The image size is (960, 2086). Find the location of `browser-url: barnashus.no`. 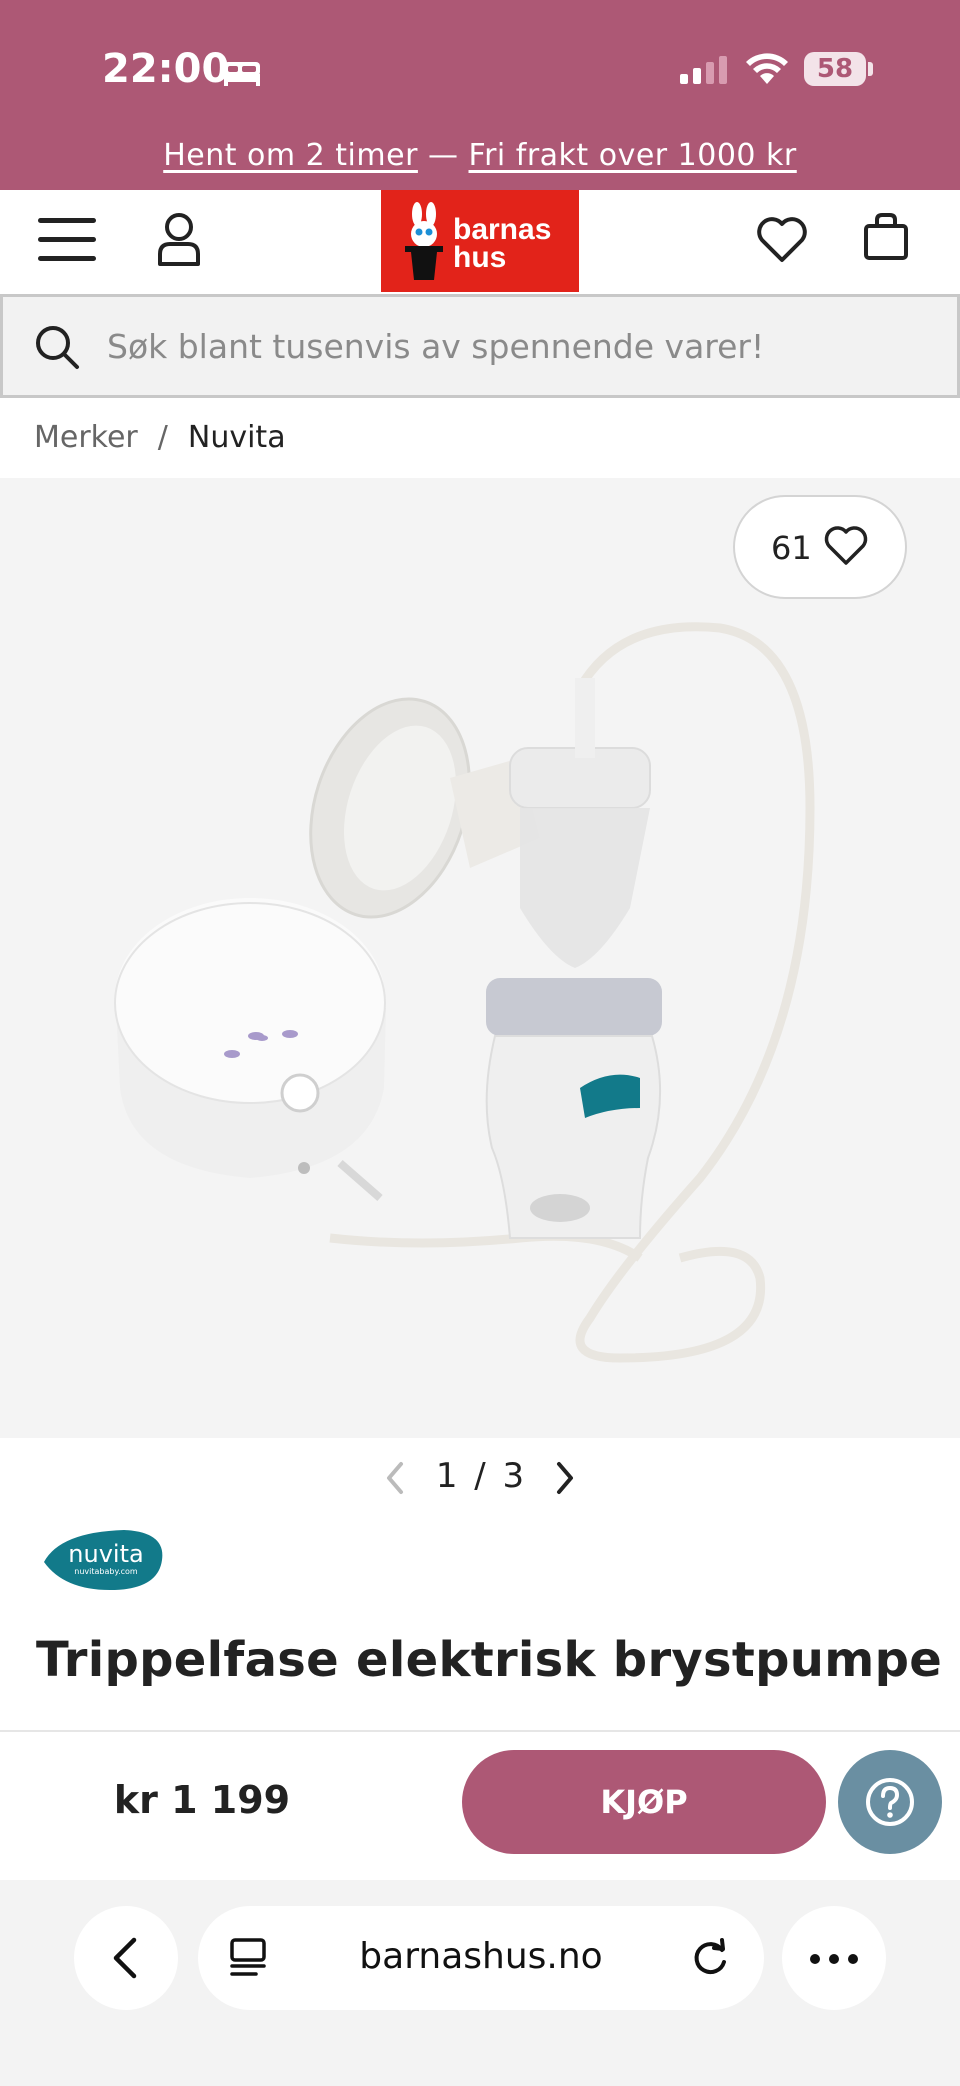

browser-url: barnashus.no is located at coordinates (481, 1956).